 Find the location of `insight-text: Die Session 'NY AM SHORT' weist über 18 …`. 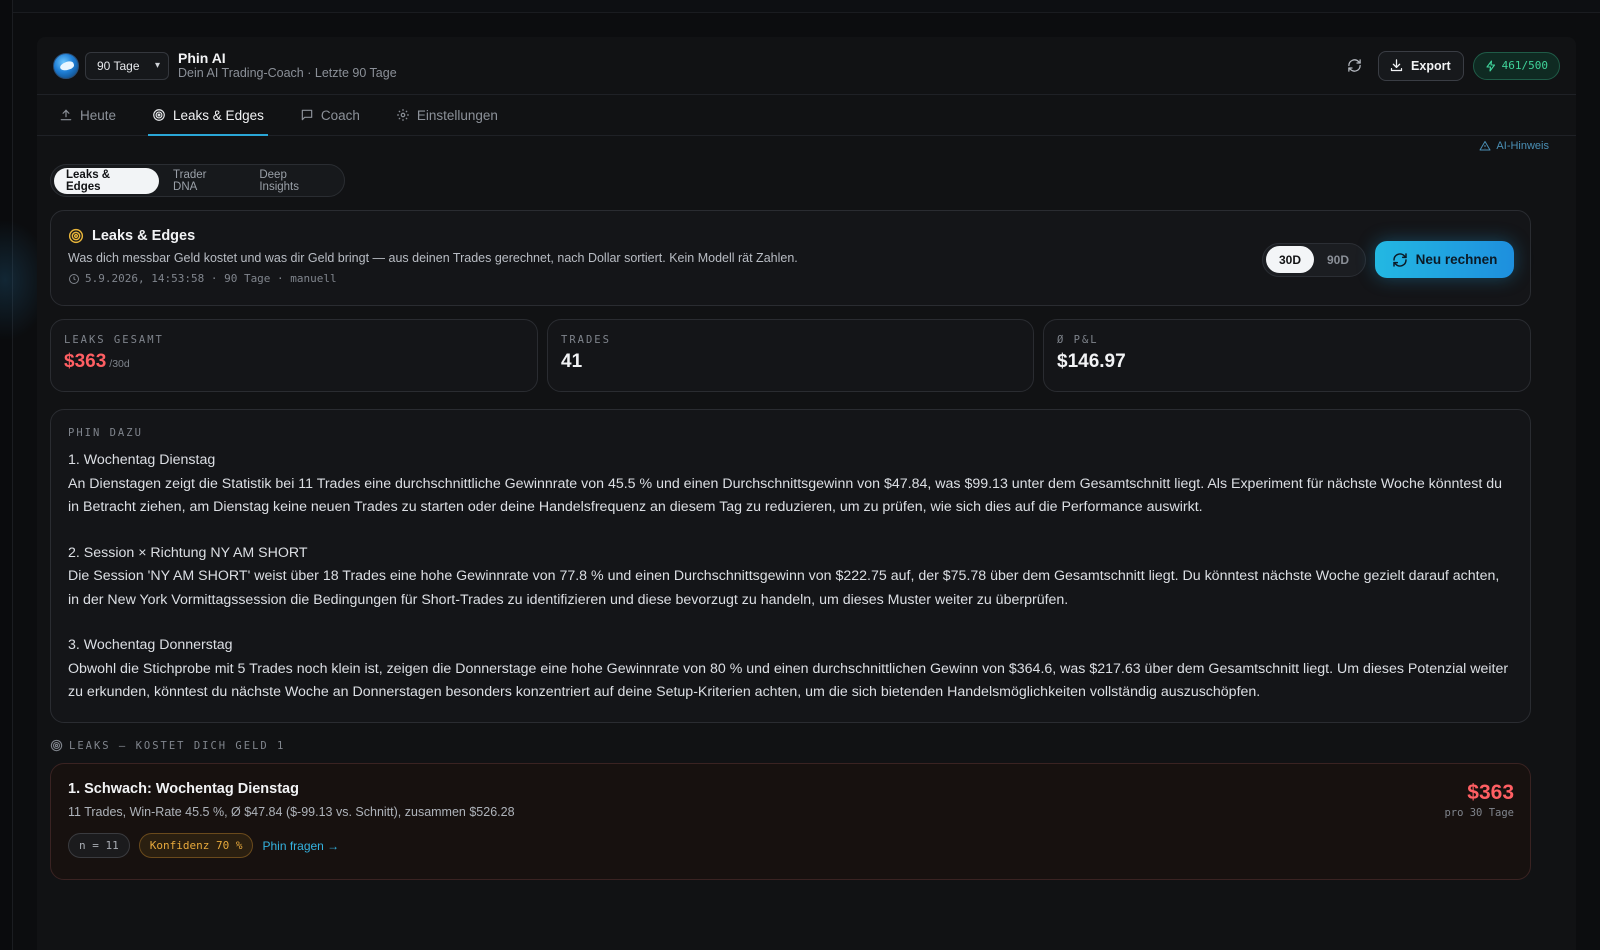

insight-text: Die Session 'NY AM SHORT' weist über 18 … is located at coordinates (784, 588).